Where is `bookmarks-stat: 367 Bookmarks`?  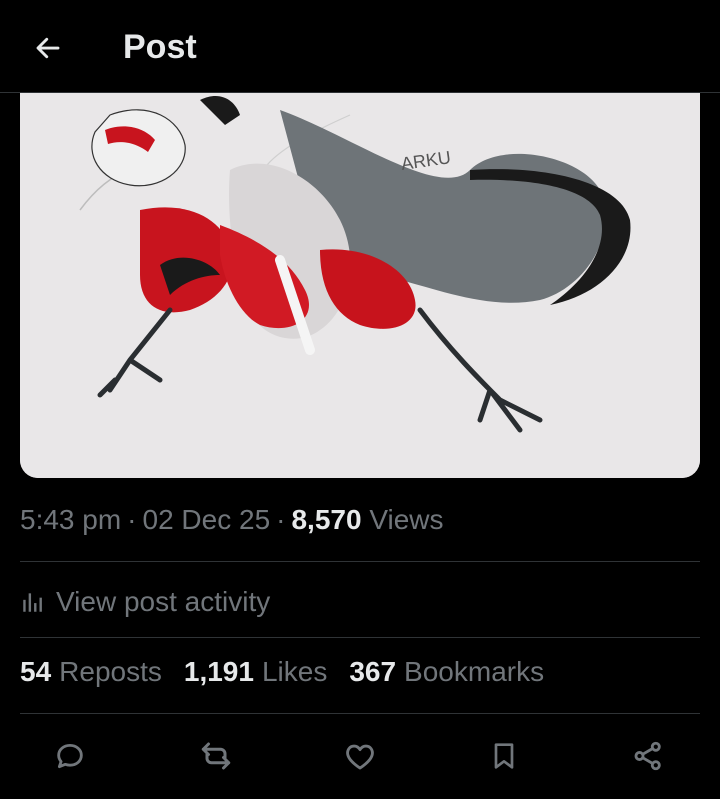 bookmarks-stat: 367 Bookmarks is located at coordinates (446, 672).